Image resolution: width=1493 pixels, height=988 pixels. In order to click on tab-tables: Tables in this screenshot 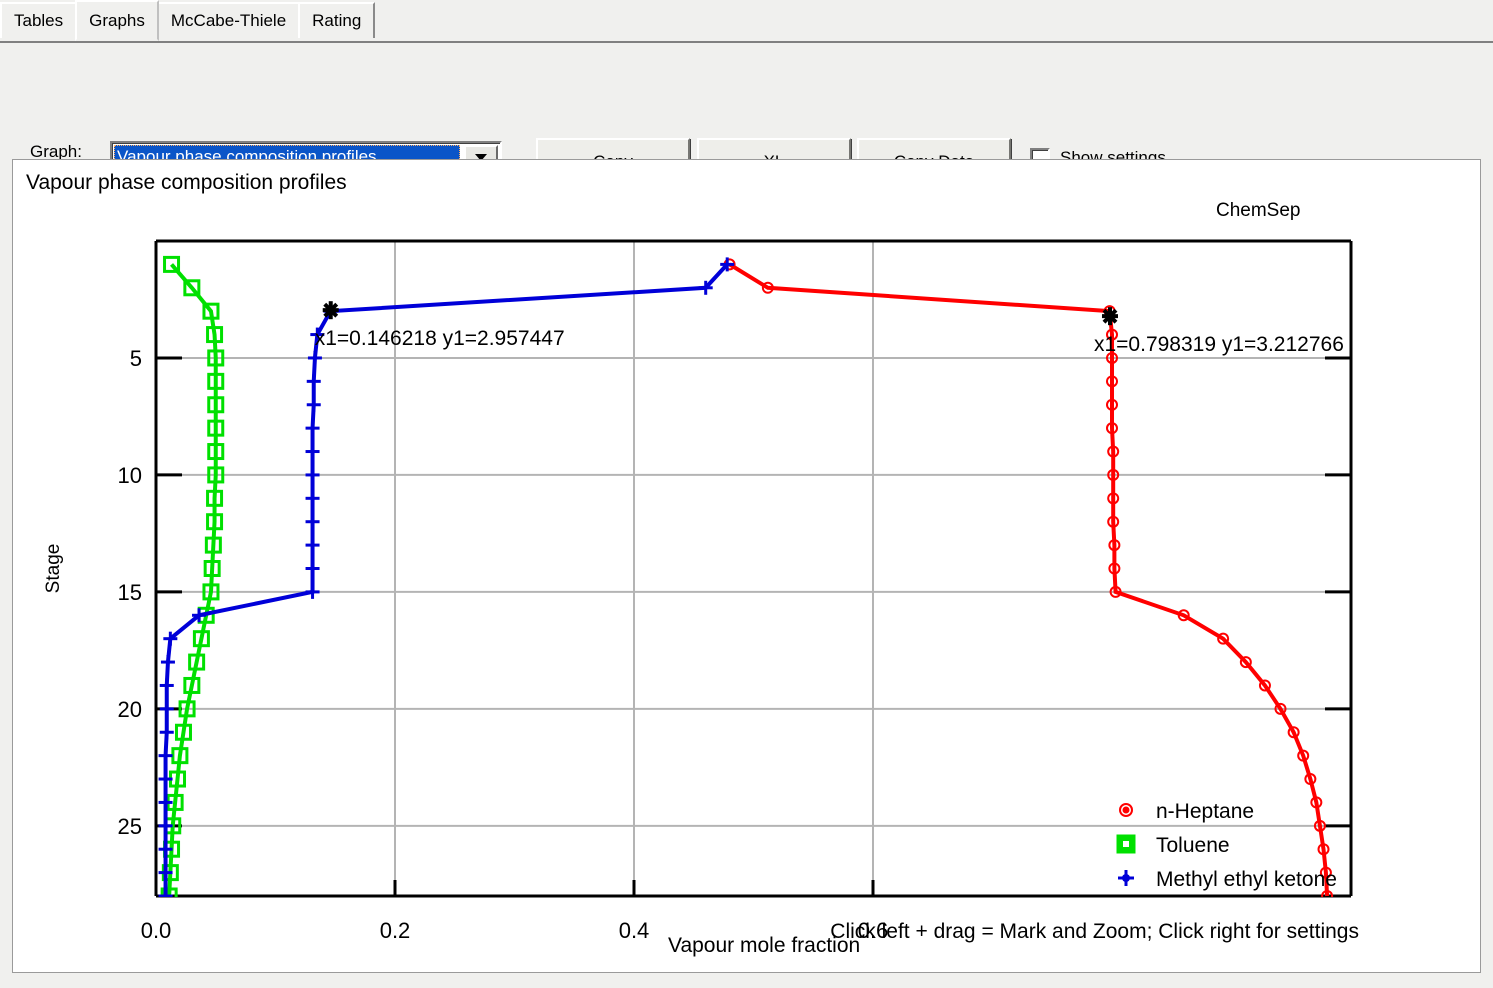, I will do `click(39, 20)`.